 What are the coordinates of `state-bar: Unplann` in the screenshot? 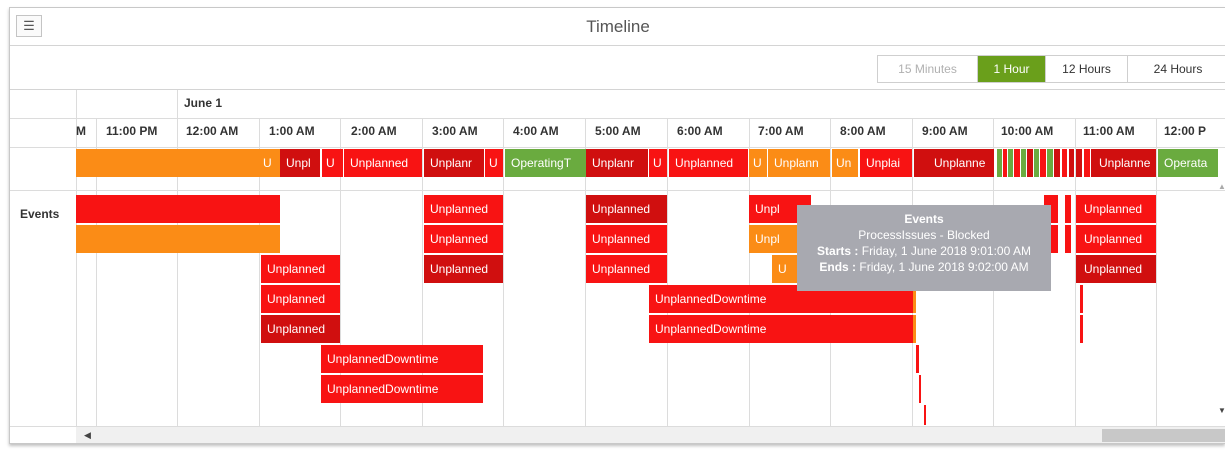 It's located at (799, 163).